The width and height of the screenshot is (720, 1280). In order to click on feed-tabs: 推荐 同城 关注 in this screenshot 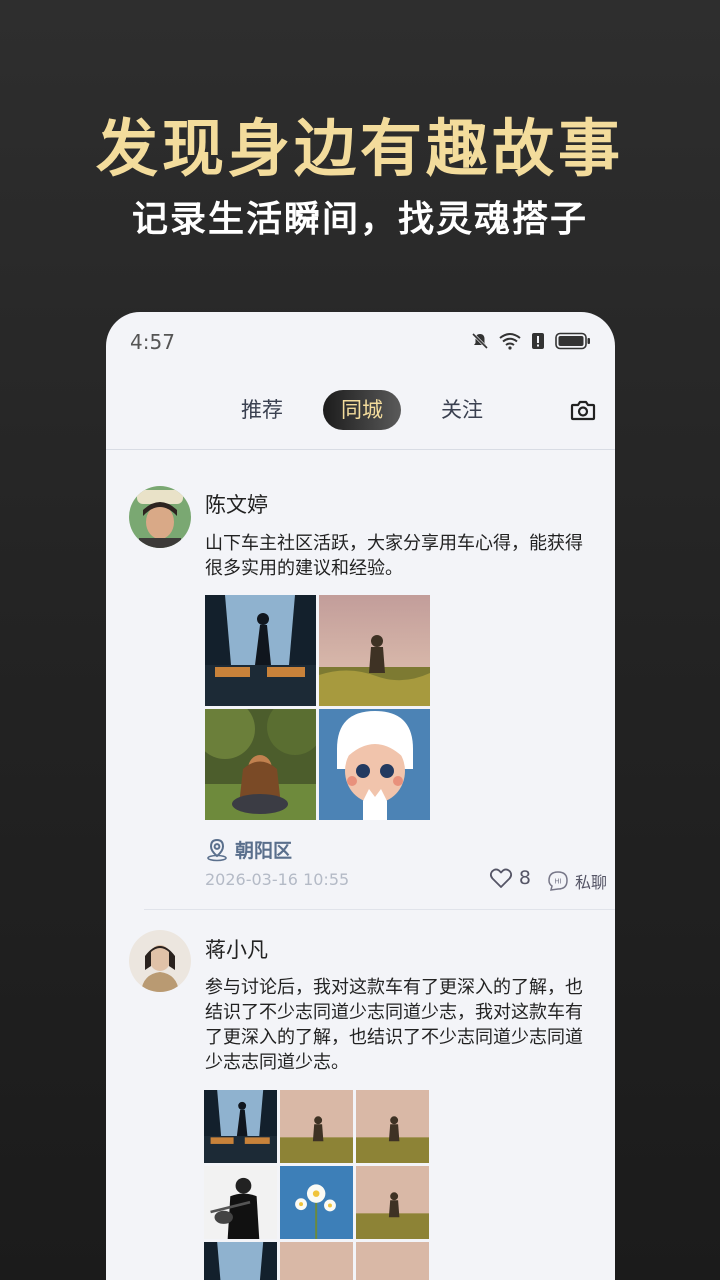, I will do `click(360, 420)`.